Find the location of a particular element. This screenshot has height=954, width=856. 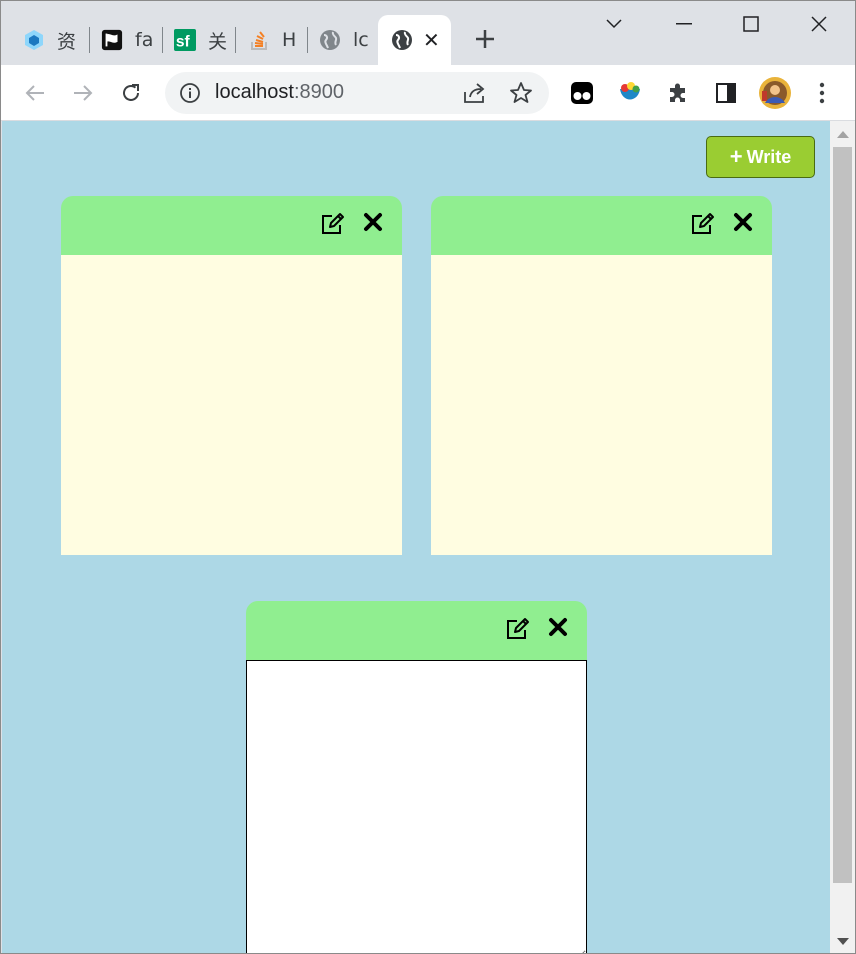

extensions-puzzle-icon is located at coordinates (678, 93).